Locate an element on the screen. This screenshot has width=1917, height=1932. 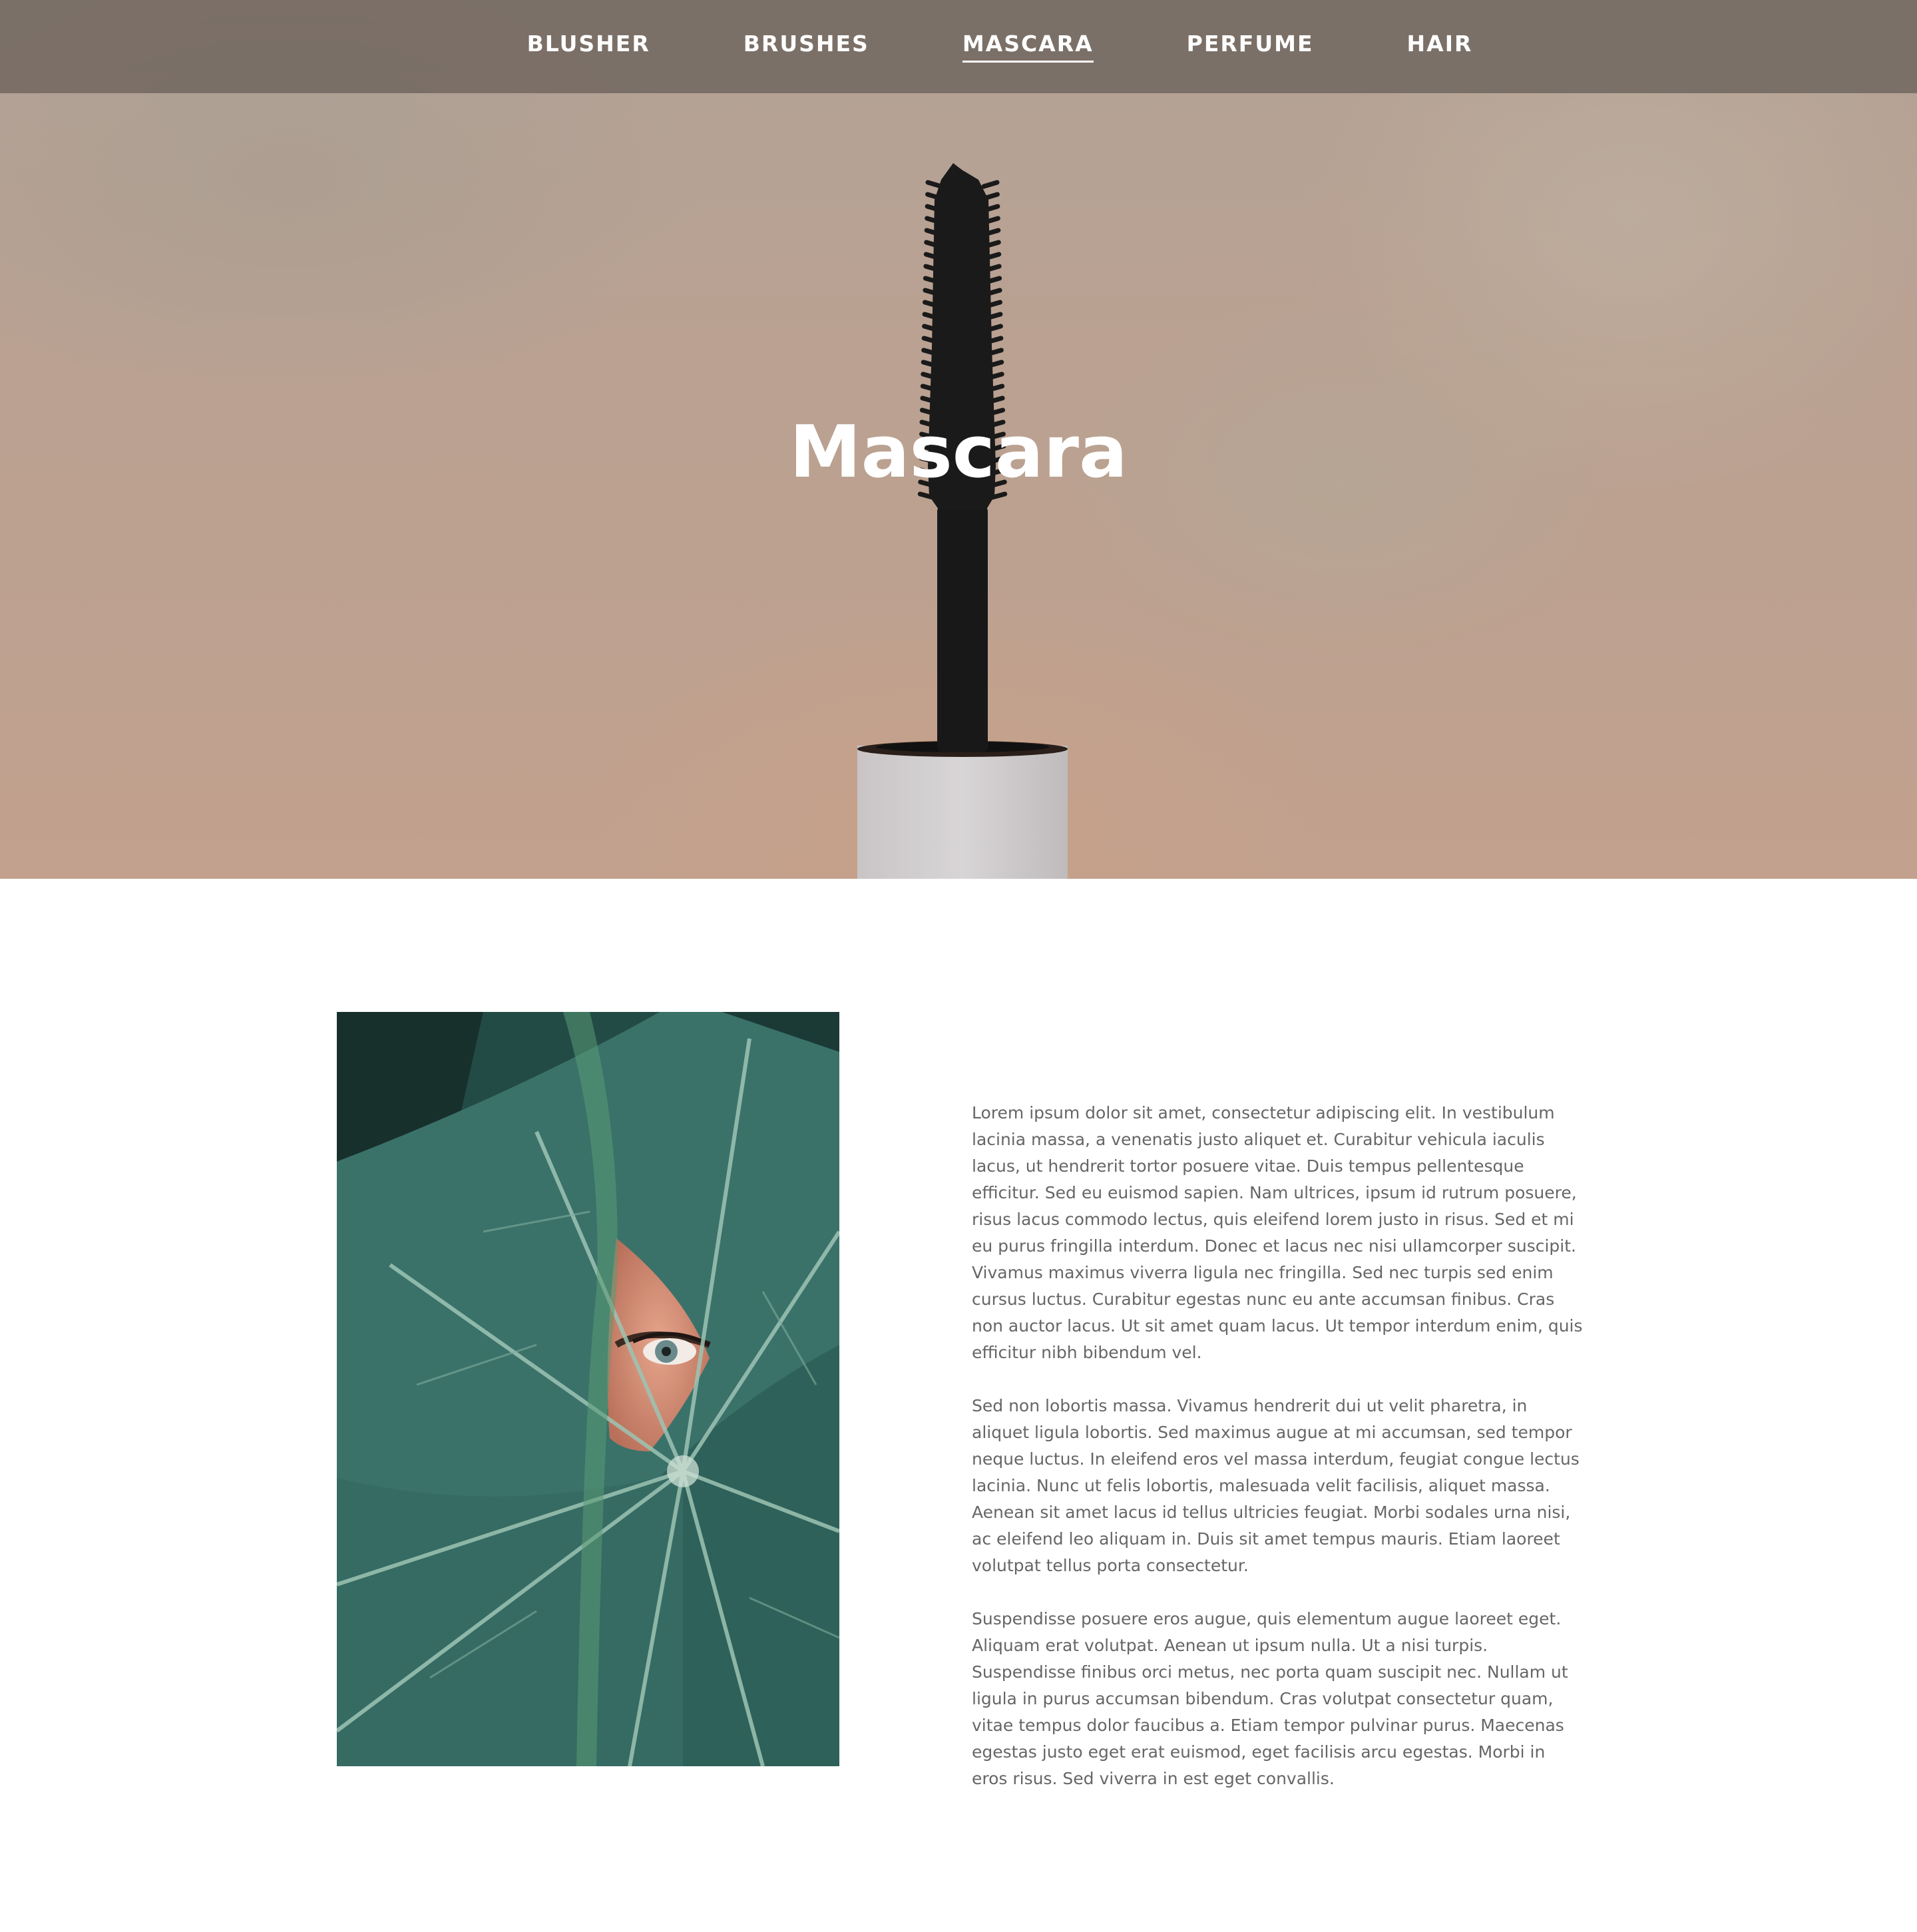
nav-menu: BLUSHER BRUSHES MASCARA PERFUME HAIR is located at coordinates (1000, 47).